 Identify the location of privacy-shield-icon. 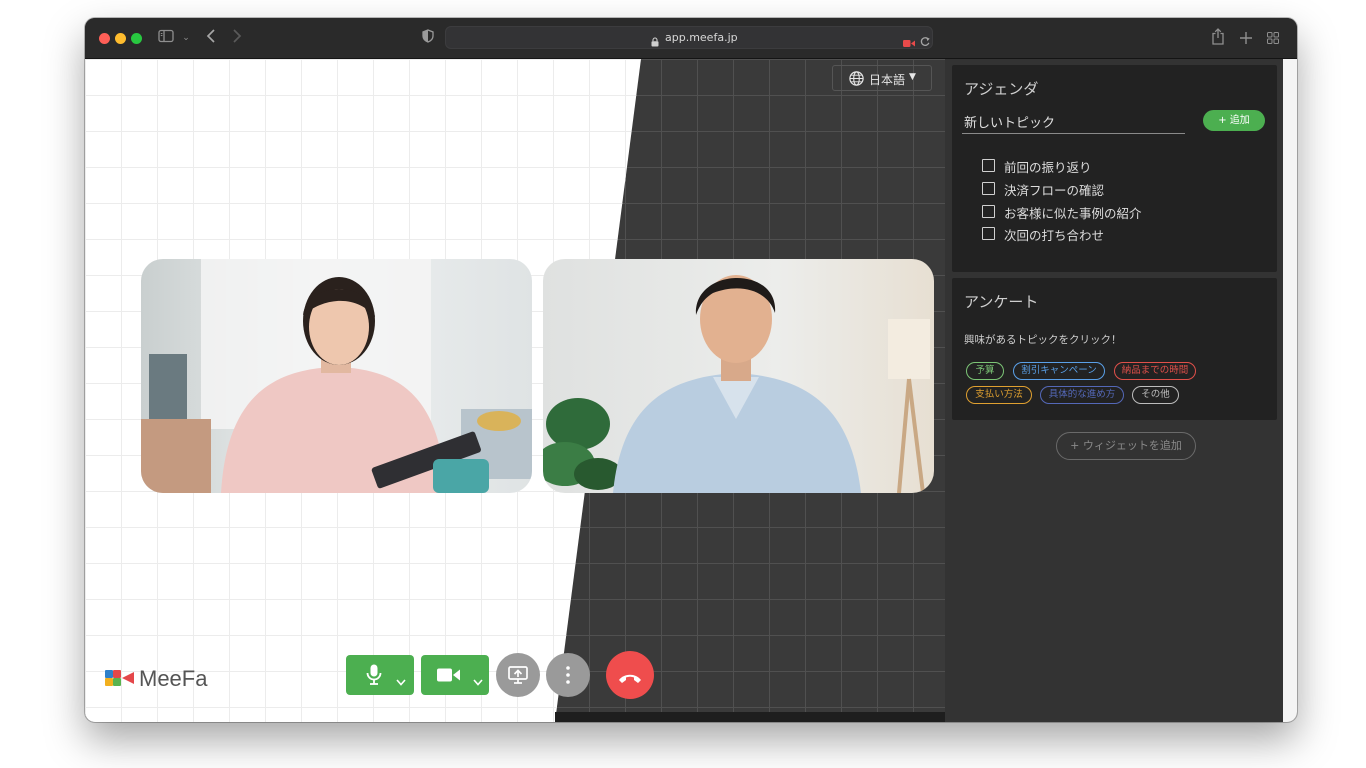
(428, 38).